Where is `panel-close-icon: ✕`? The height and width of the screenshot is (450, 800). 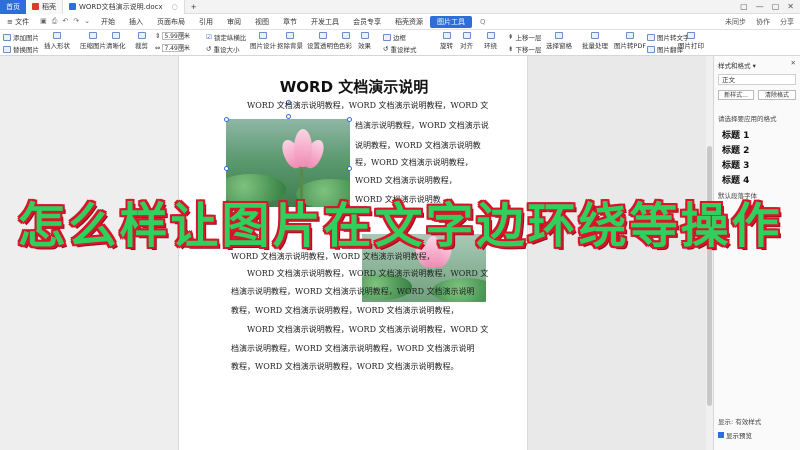 panel-close-icon: ✕ is located at coordinates (793, 63).